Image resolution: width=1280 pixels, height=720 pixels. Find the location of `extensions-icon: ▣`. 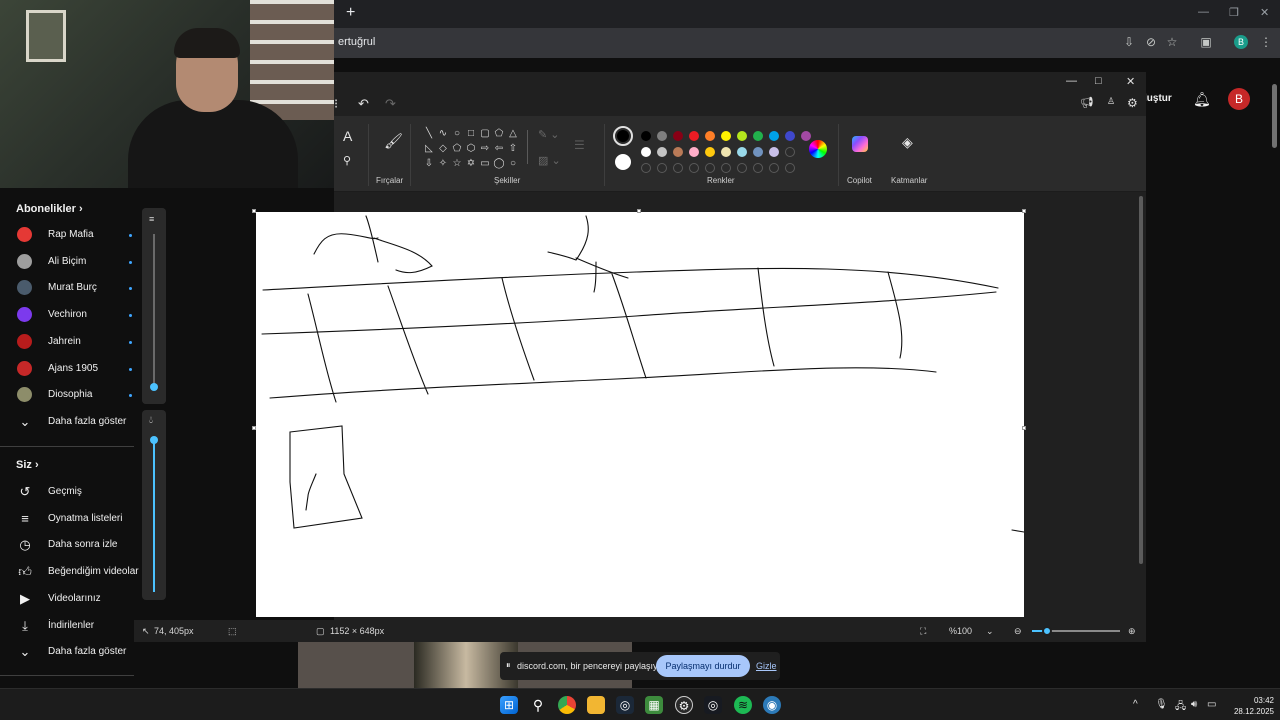

extensions-icon: ▣ is located at coordinates (1206, 42).